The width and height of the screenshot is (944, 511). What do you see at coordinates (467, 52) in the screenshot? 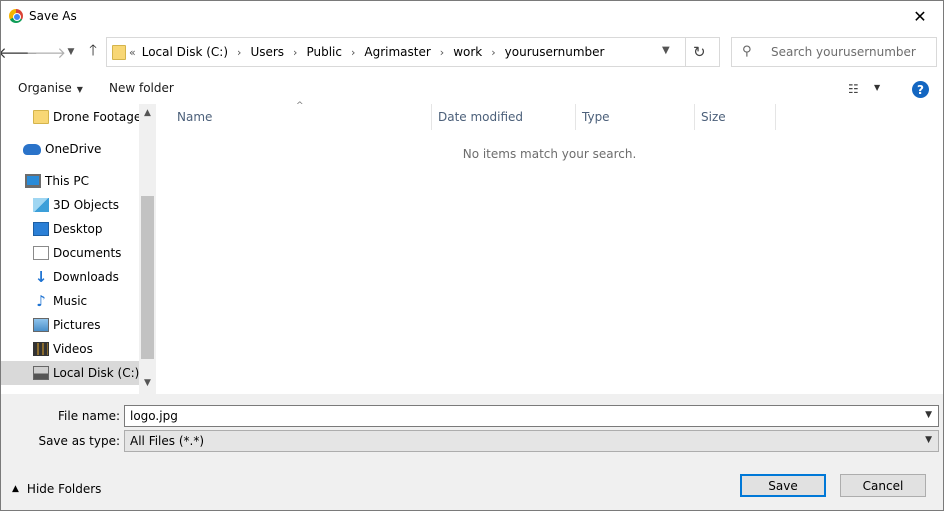
I see `breadcrumb-work: work` at bounding box center [467, 52].